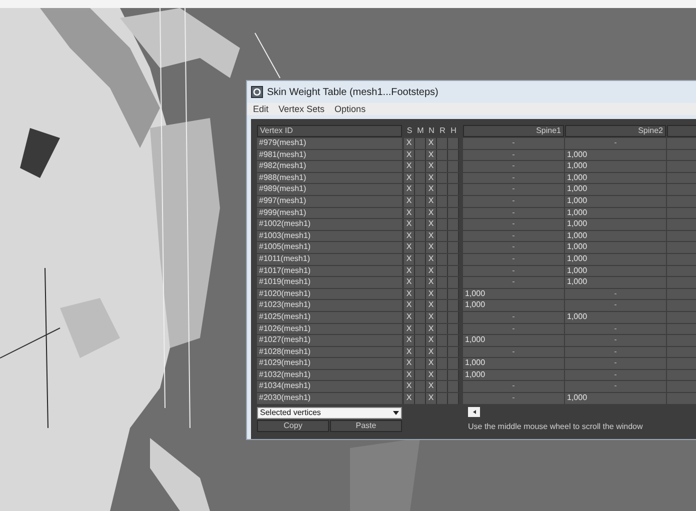 The width and height of the screenshot is (696, 511). Describe the element at coordinates (329, 317) in the screenshot. I see `table-cell: #1025(mesh1)` at that location.